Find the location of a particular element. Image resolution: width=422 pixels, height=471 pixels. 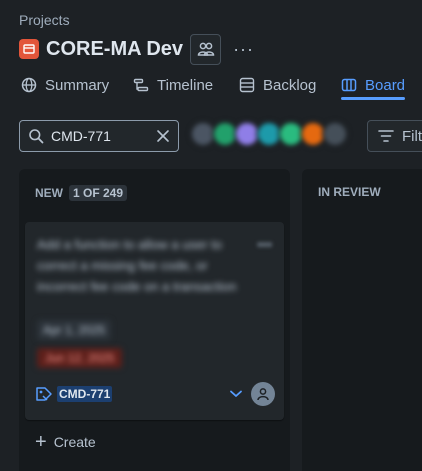

tab-backlog: Backlog is located at coordinates (277, 85).